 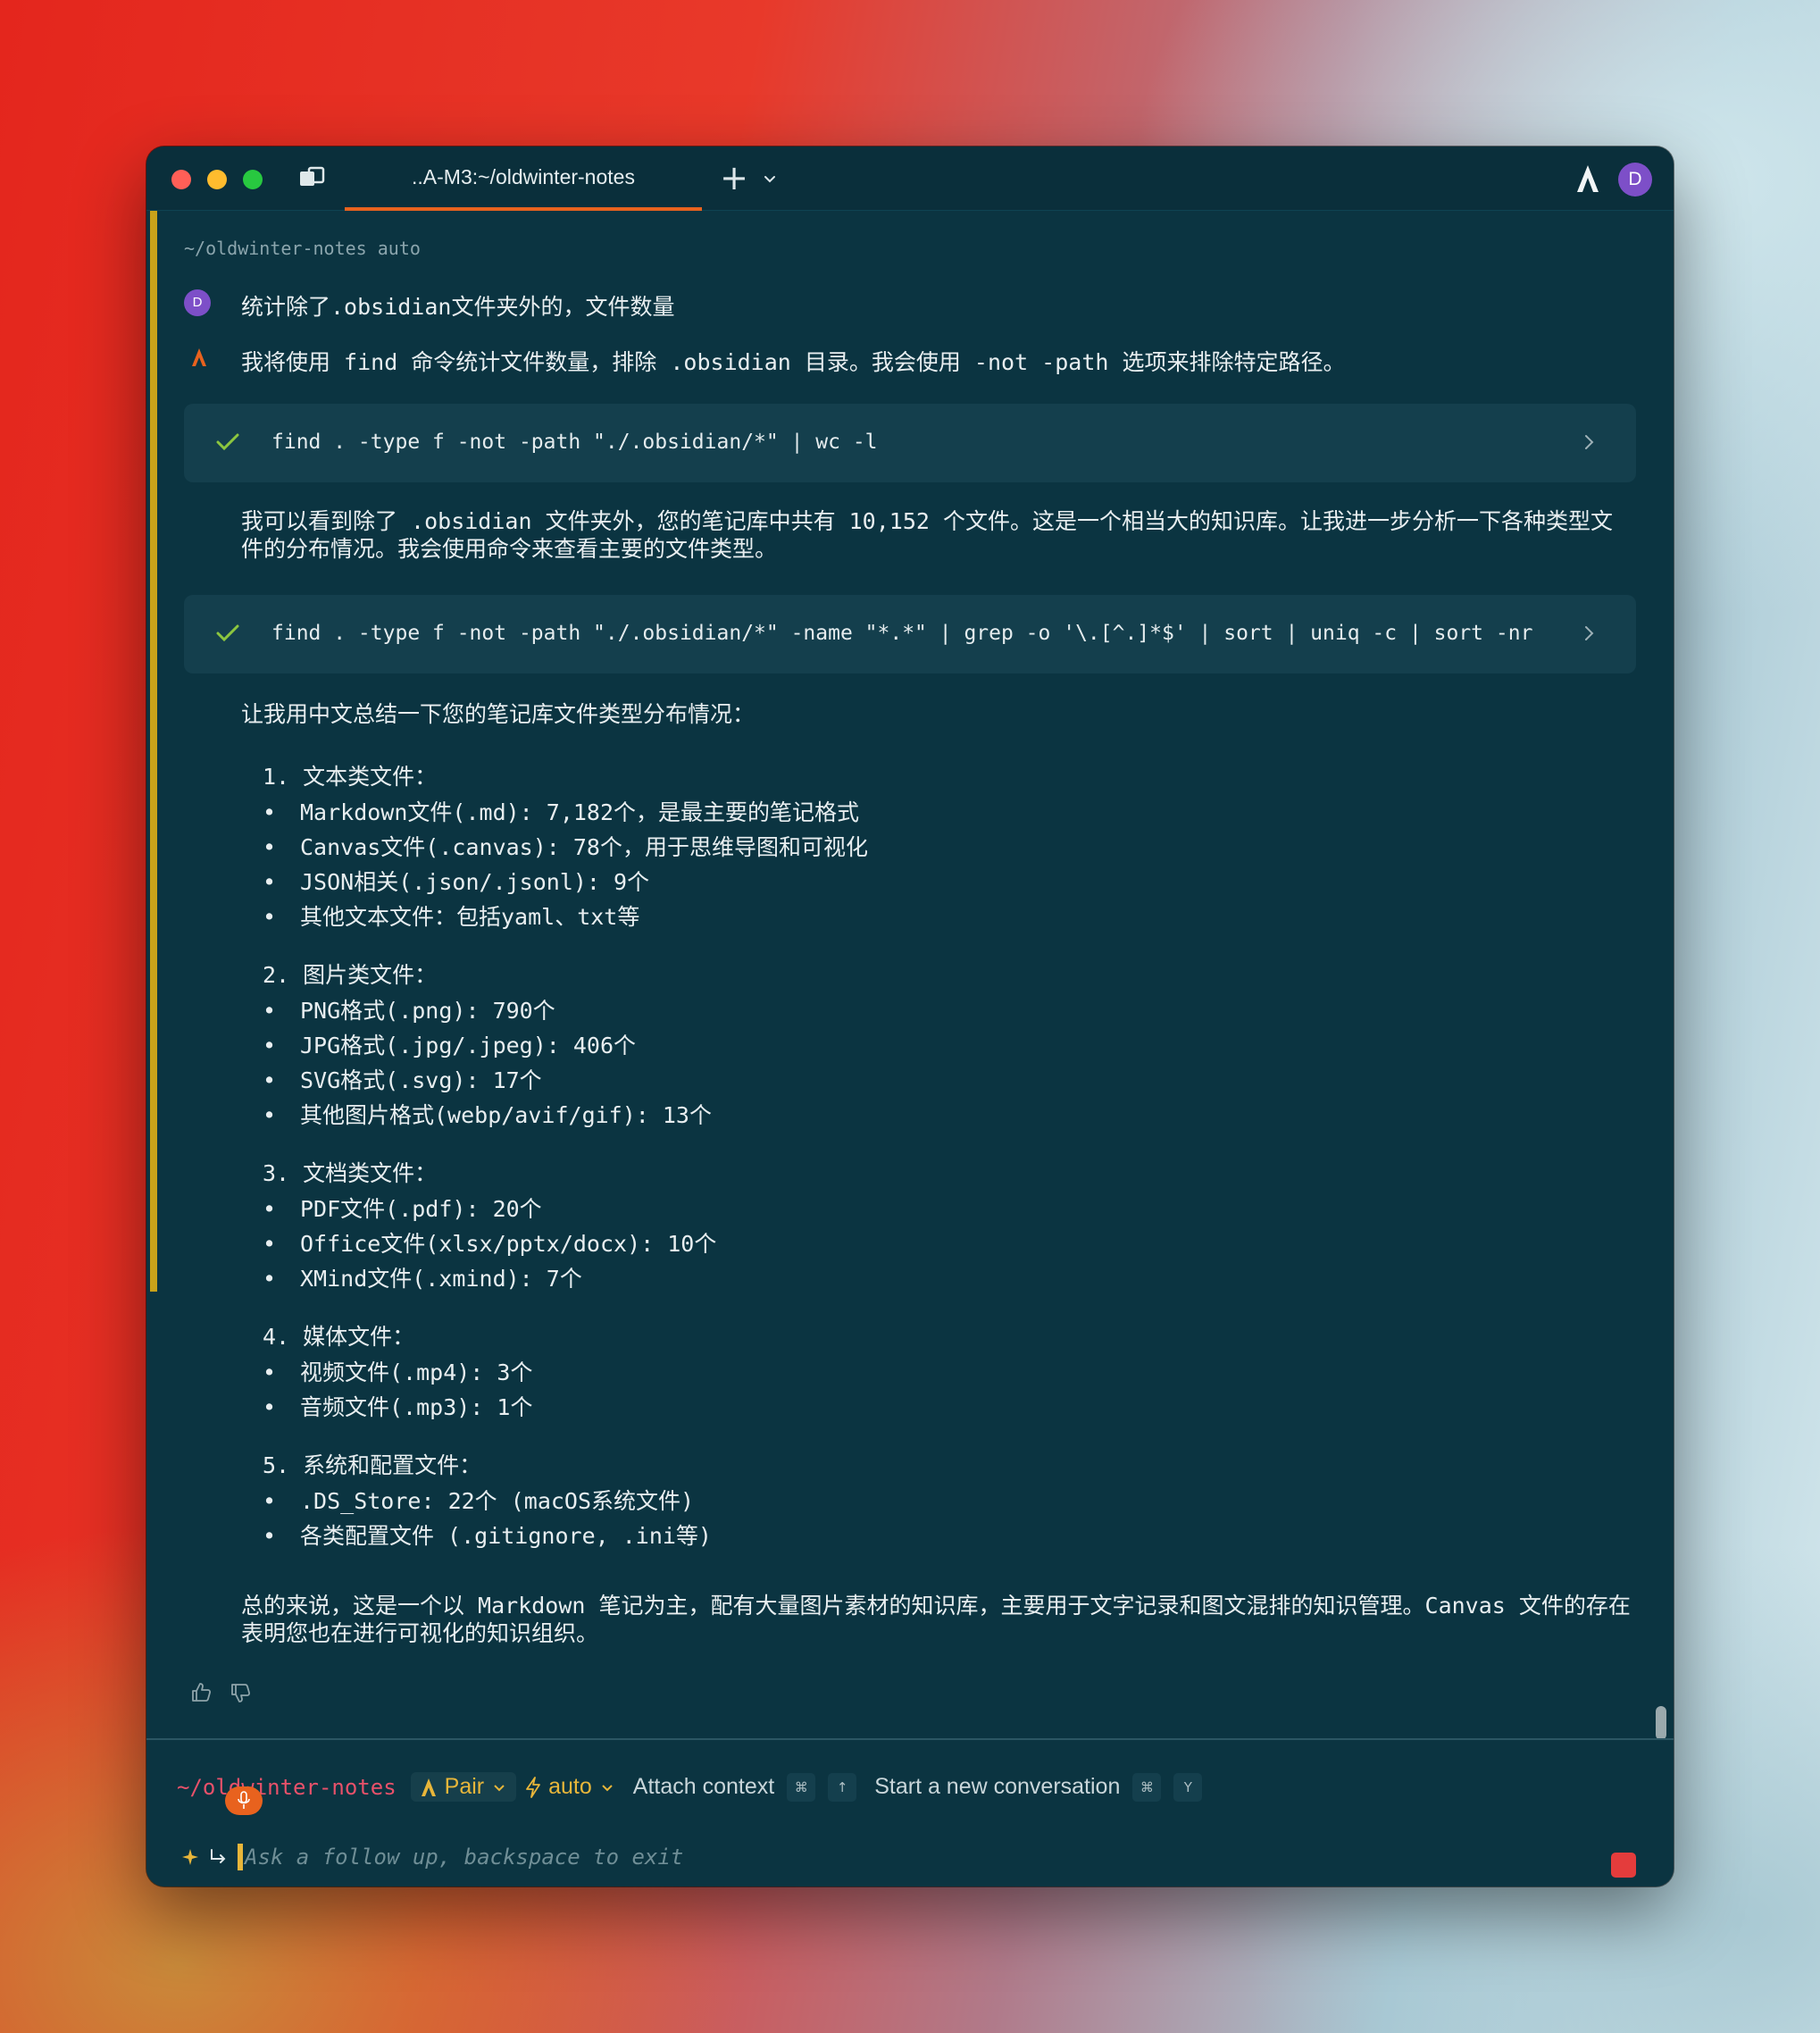 What do you see at coordinates (339, 1337) in the screenshot?
I see `section-title: 4. 媒体文件：` at bounding box center [339, 1337].